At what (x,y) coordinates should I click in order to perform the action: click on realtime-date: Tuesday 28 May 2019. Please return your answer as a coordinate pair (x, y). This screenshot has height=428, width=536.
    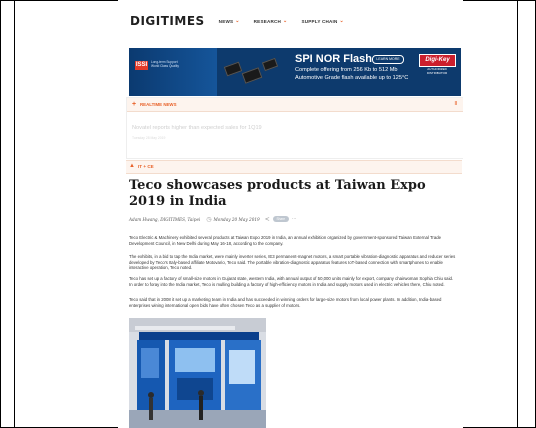
    Looking at the image, I should click on (149, 138).